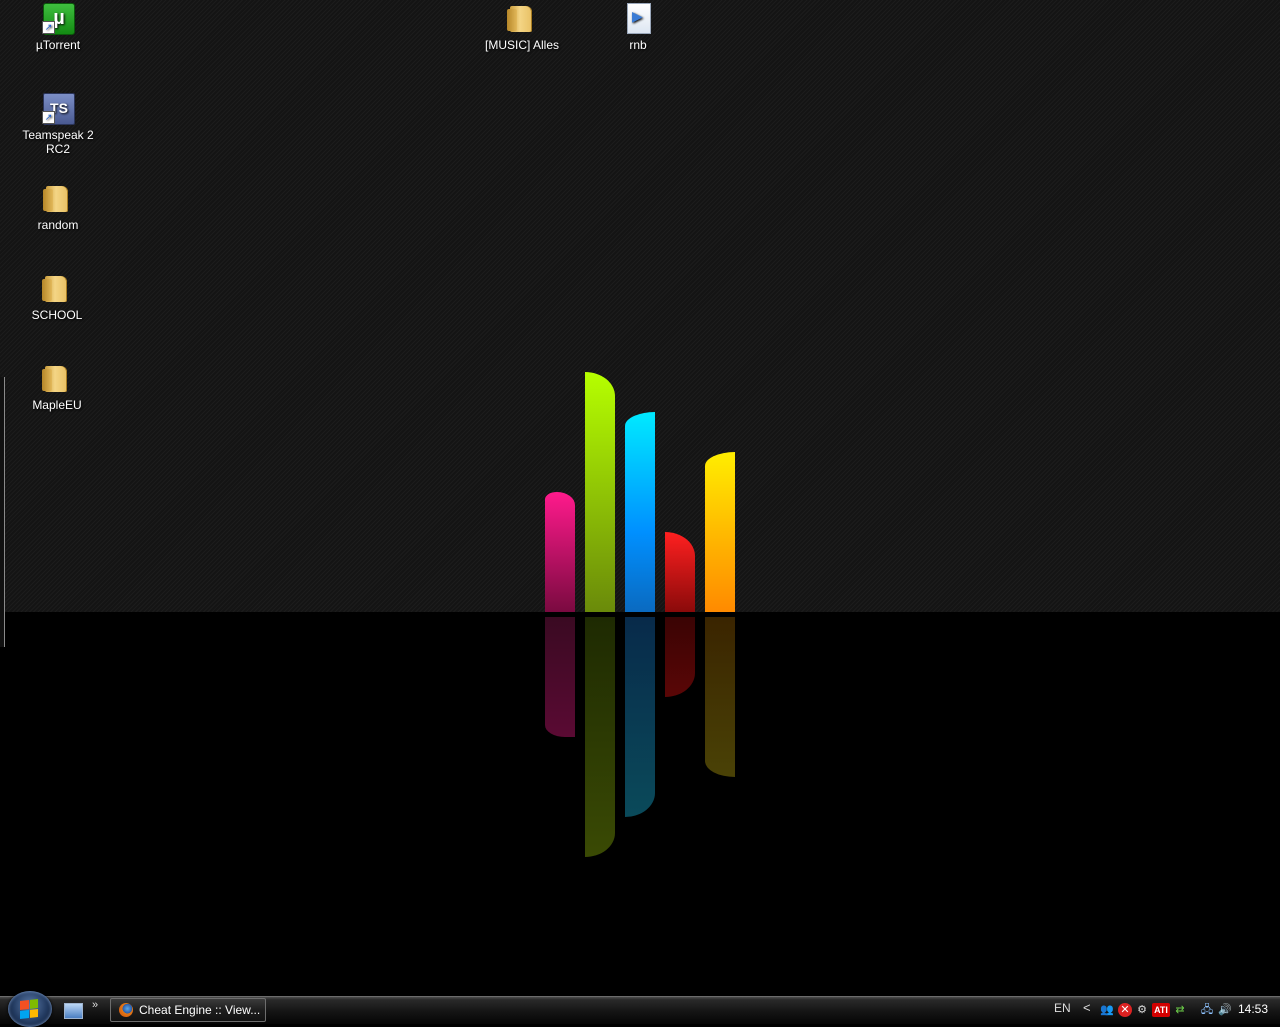 This screenshot has width=1280, height=1027. Describe the element at coordinates (1161, 1010) in the screenshot. I see `ati-catalyst-icon: ATI` at that location.